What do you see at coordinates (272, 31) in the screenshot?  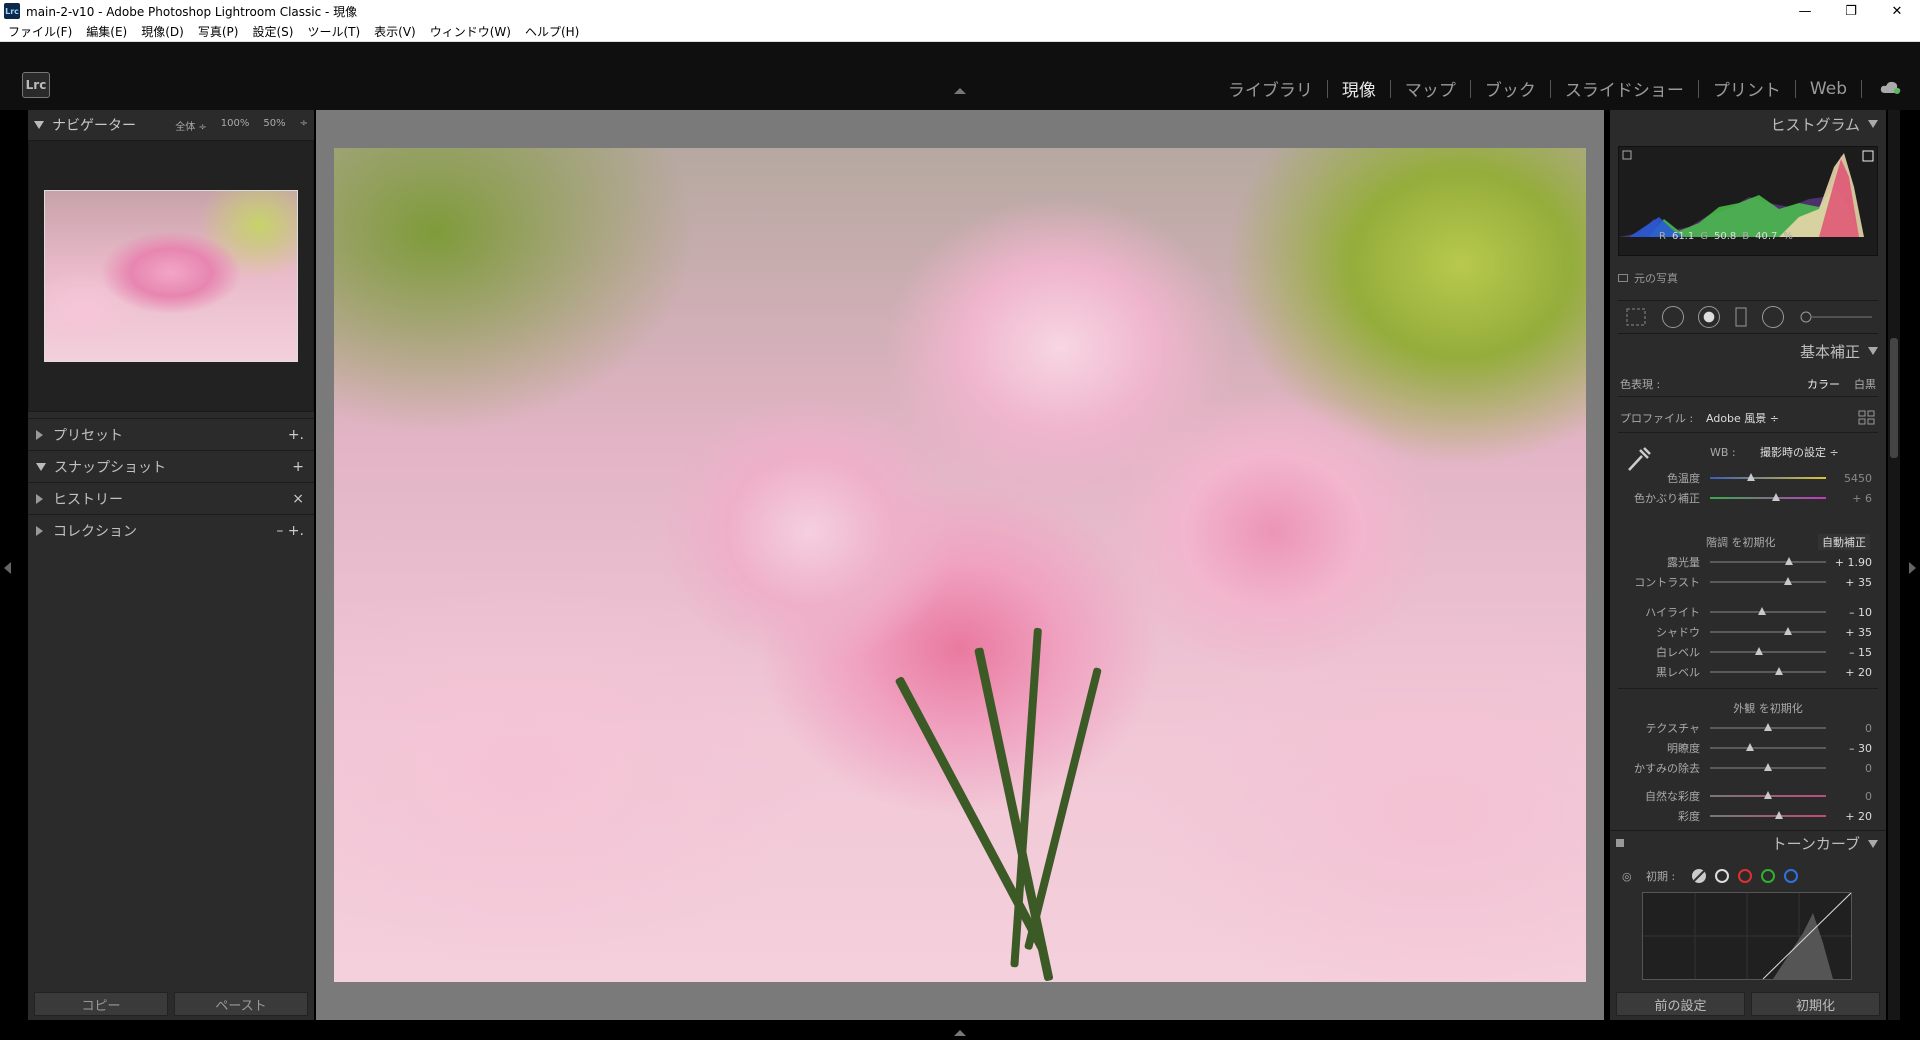 I see `menu-settings: 設定(S)` at bounding box center [272, 31].